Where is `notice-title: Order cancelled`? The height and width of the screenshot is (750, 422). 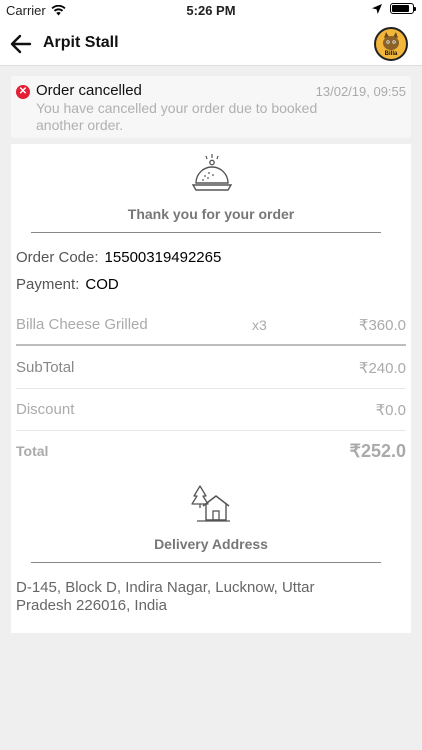 notice-title: Order cancelled is located at coordinates (89, 90).